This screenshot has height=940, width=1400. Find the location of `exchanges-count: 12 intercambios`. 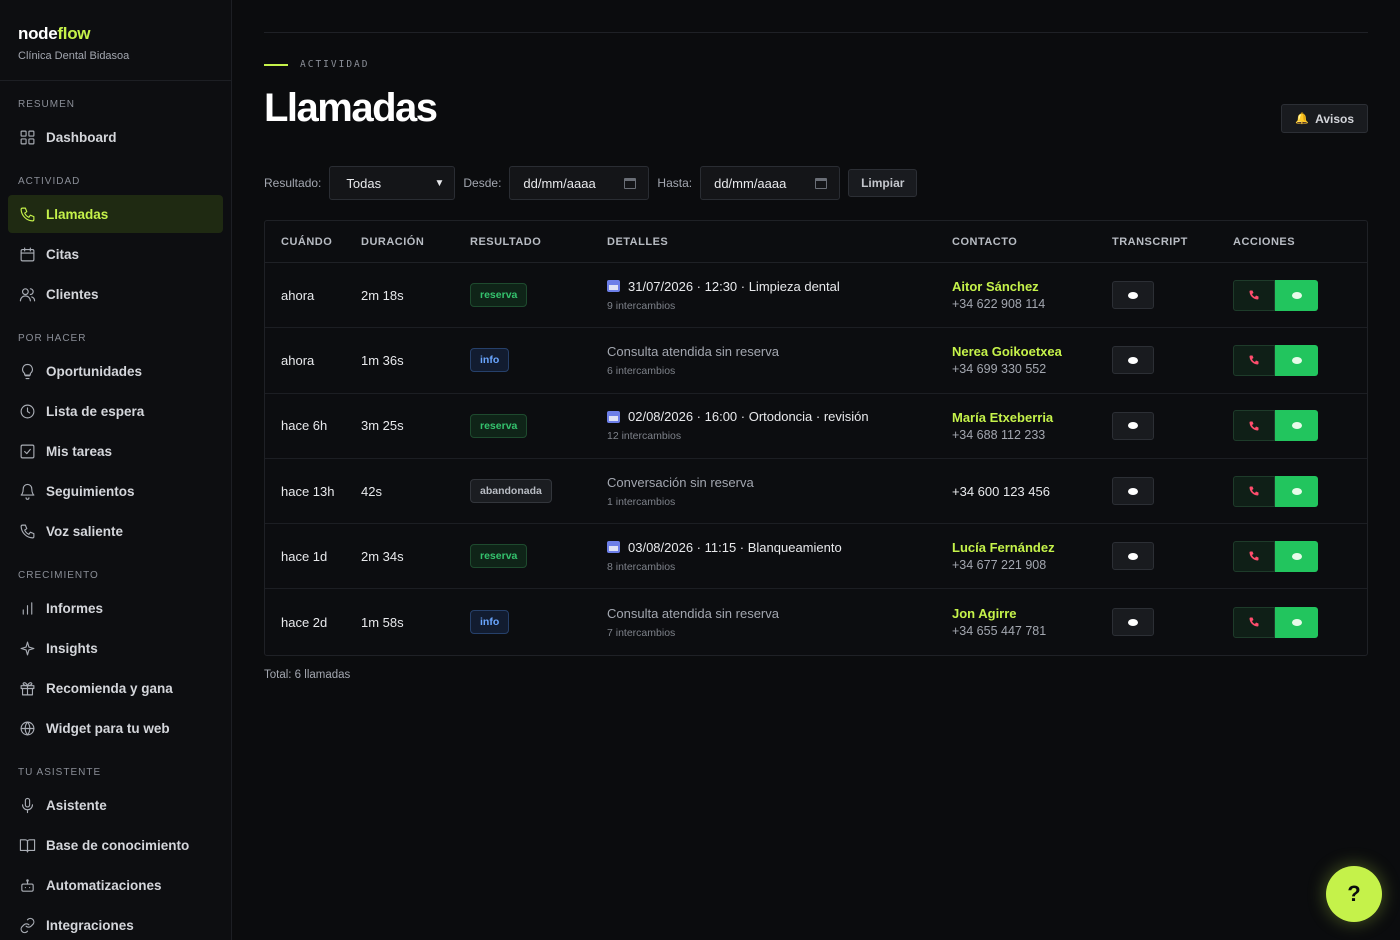

exchanges-count: 12 intercambios is located at coordinates (644, 436).